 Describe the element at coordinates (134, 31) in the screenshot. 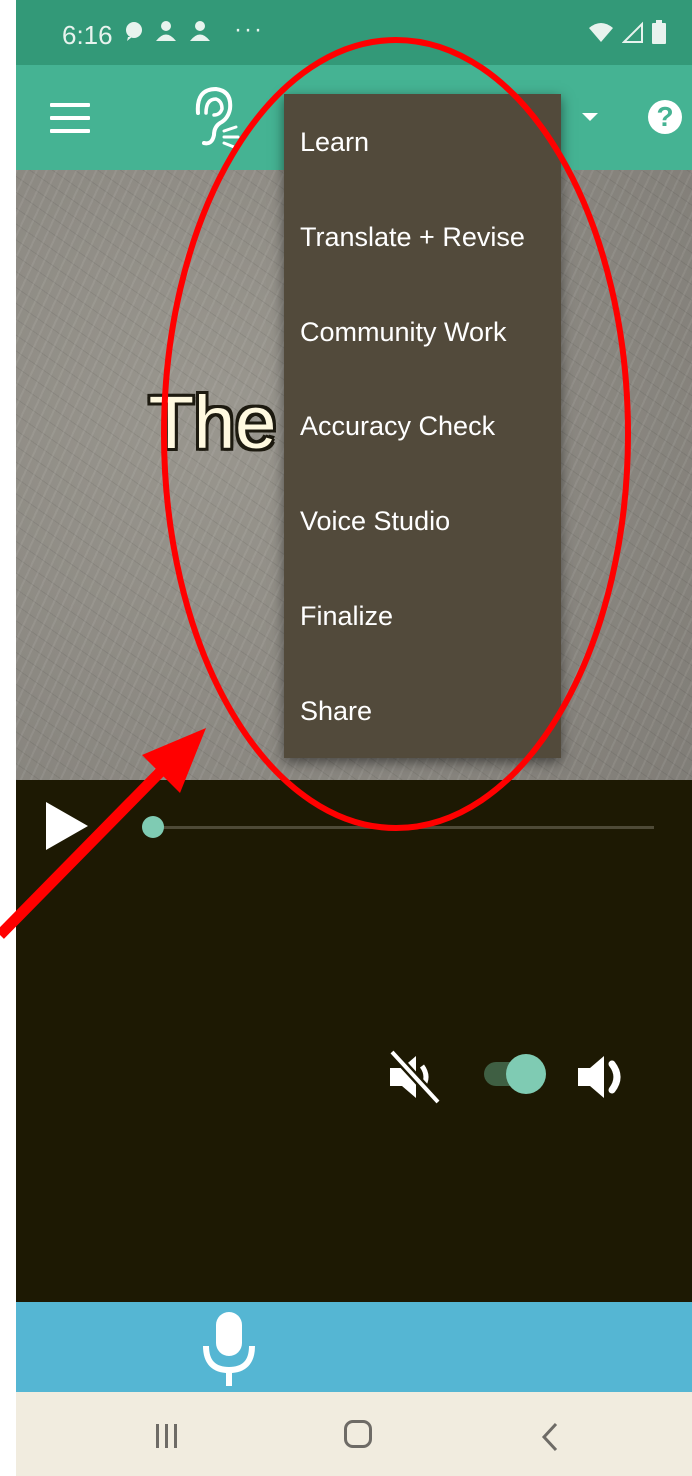

I see `chat-bubble-icon` at that location.